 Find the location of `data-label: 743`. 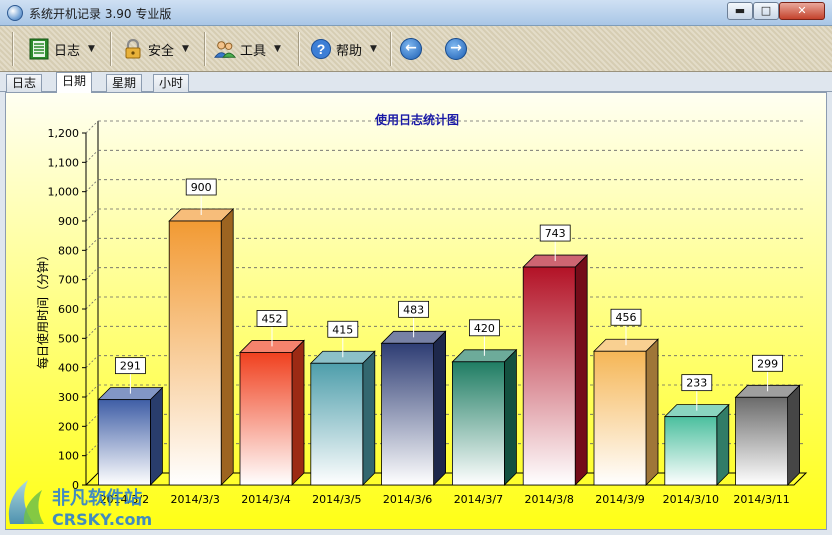

data-label: 743 is located at coordinates (555, 233).